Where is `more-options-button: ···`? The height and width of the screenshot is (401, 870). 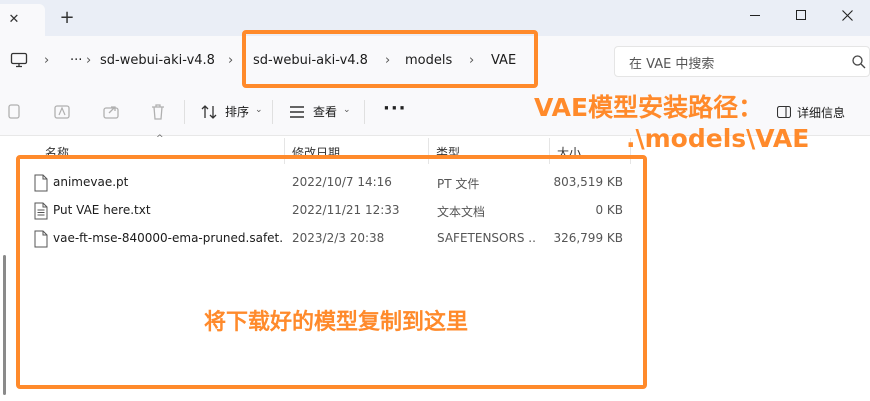
more-options-button: ··· is located at coordinates (395, 108).